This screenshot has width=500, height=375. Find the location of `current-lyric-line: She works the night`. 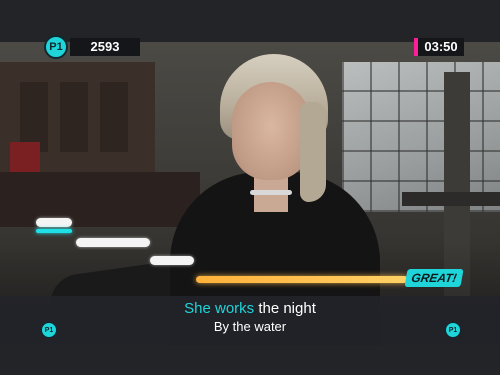

current-lyric-line: She works the night is located at coordinates (250, 309).